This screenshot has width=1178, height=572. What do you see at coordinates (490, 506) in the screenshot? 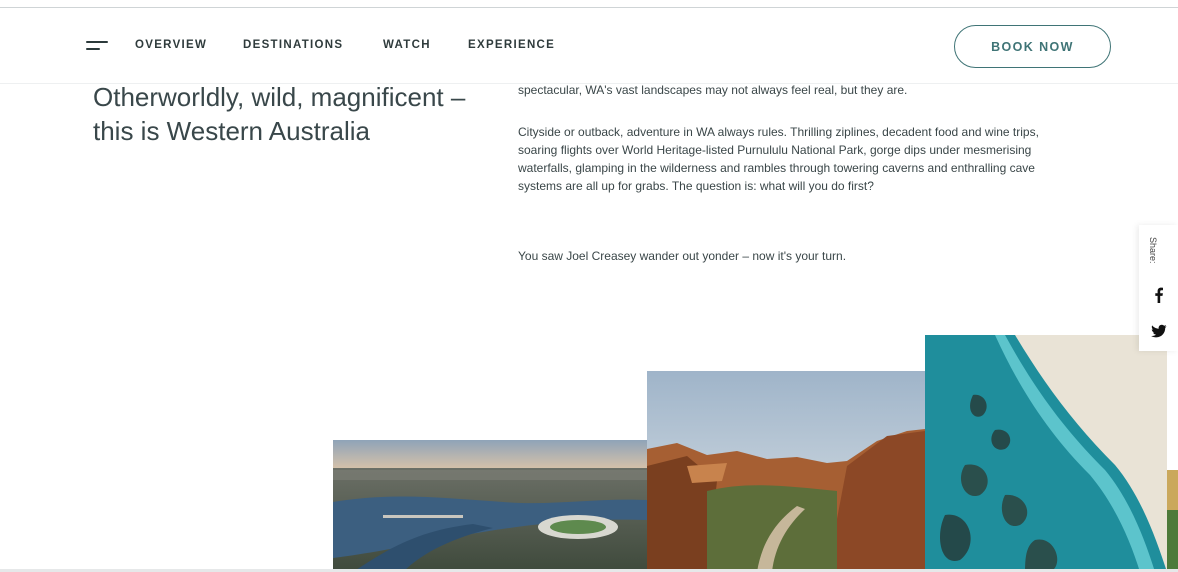
I see `perth-city-aerial-image` at bounding box center [490, 506].